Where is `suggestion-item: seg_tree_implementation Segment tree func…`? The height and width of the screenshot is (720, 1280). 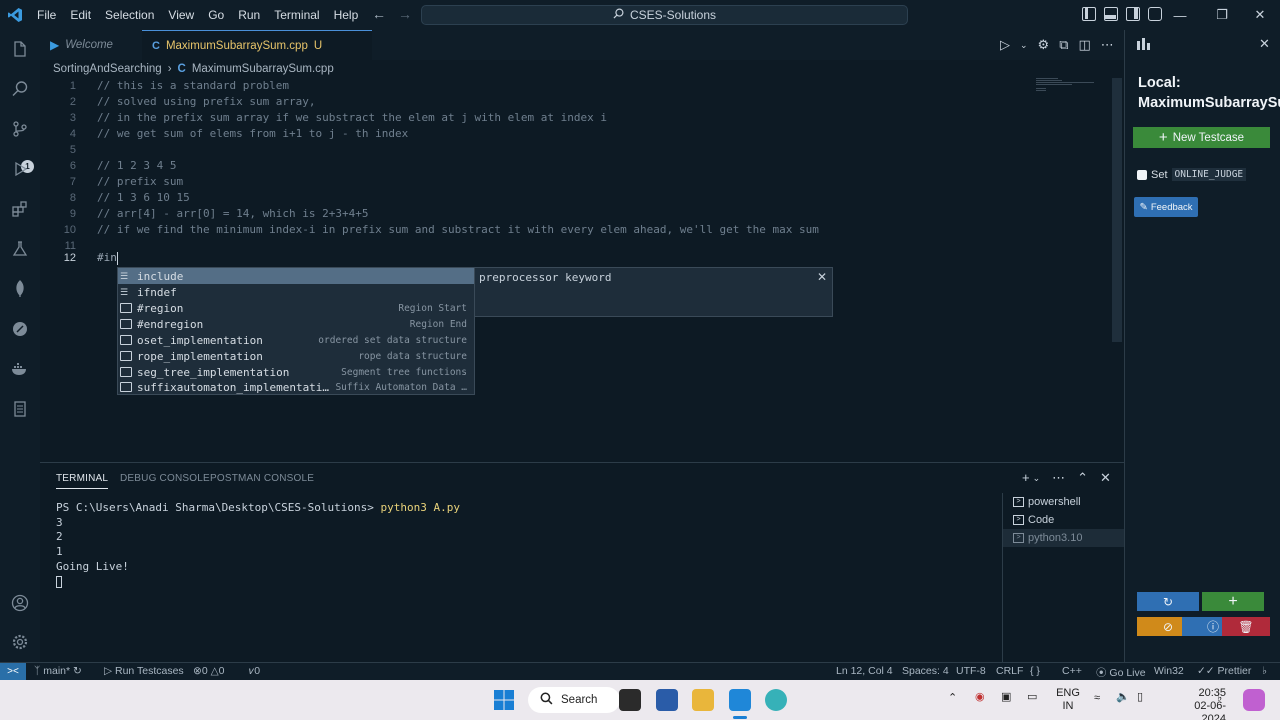 suggestion-item: seg_tree_implementation Segment tree func… is located at coordinates (296, 372).